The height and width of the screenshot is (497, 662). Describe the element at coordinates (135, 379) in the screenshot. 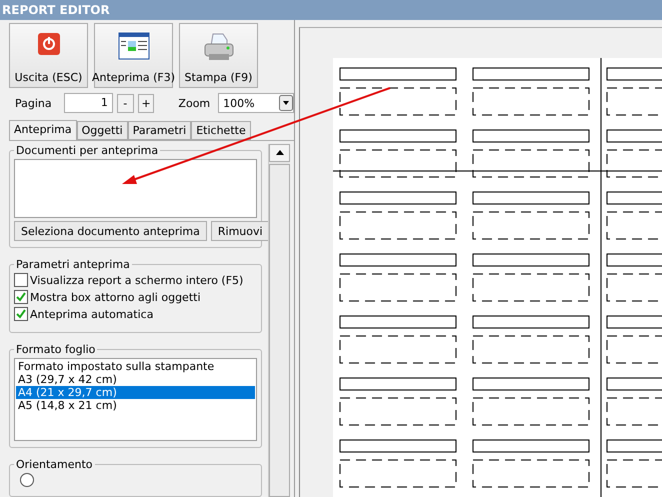

I see `list-item: A3 (29,7 x 42 cm)` at that location.